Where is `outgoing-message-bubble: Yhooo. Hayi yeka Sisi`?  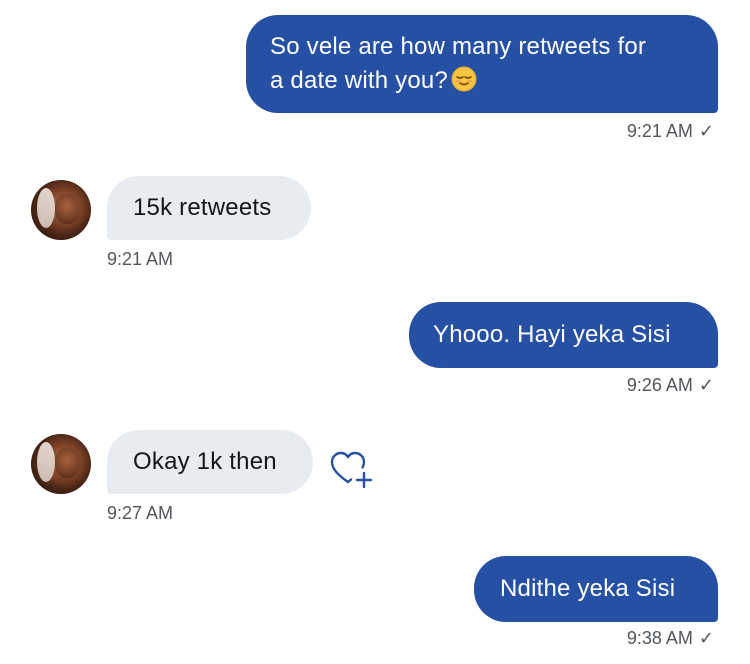
outgoing-message-bubble: Yhooo. Hayi yeka Sisi is located at coordinates (563, 335).